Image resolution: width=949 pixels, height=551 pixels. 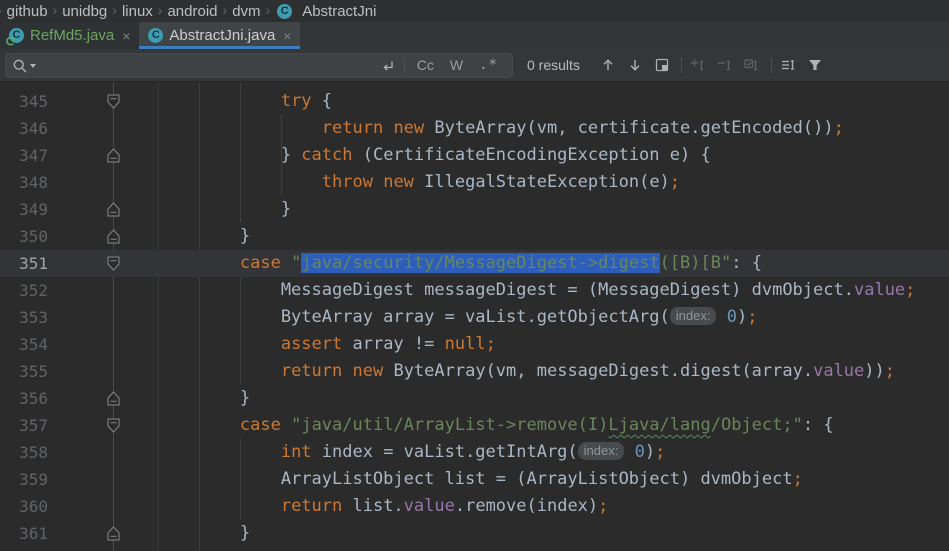 What do you see at coordinates (311, 344) in the screenshot?
I see `code-token: assert` at bounding box center [311, 344].